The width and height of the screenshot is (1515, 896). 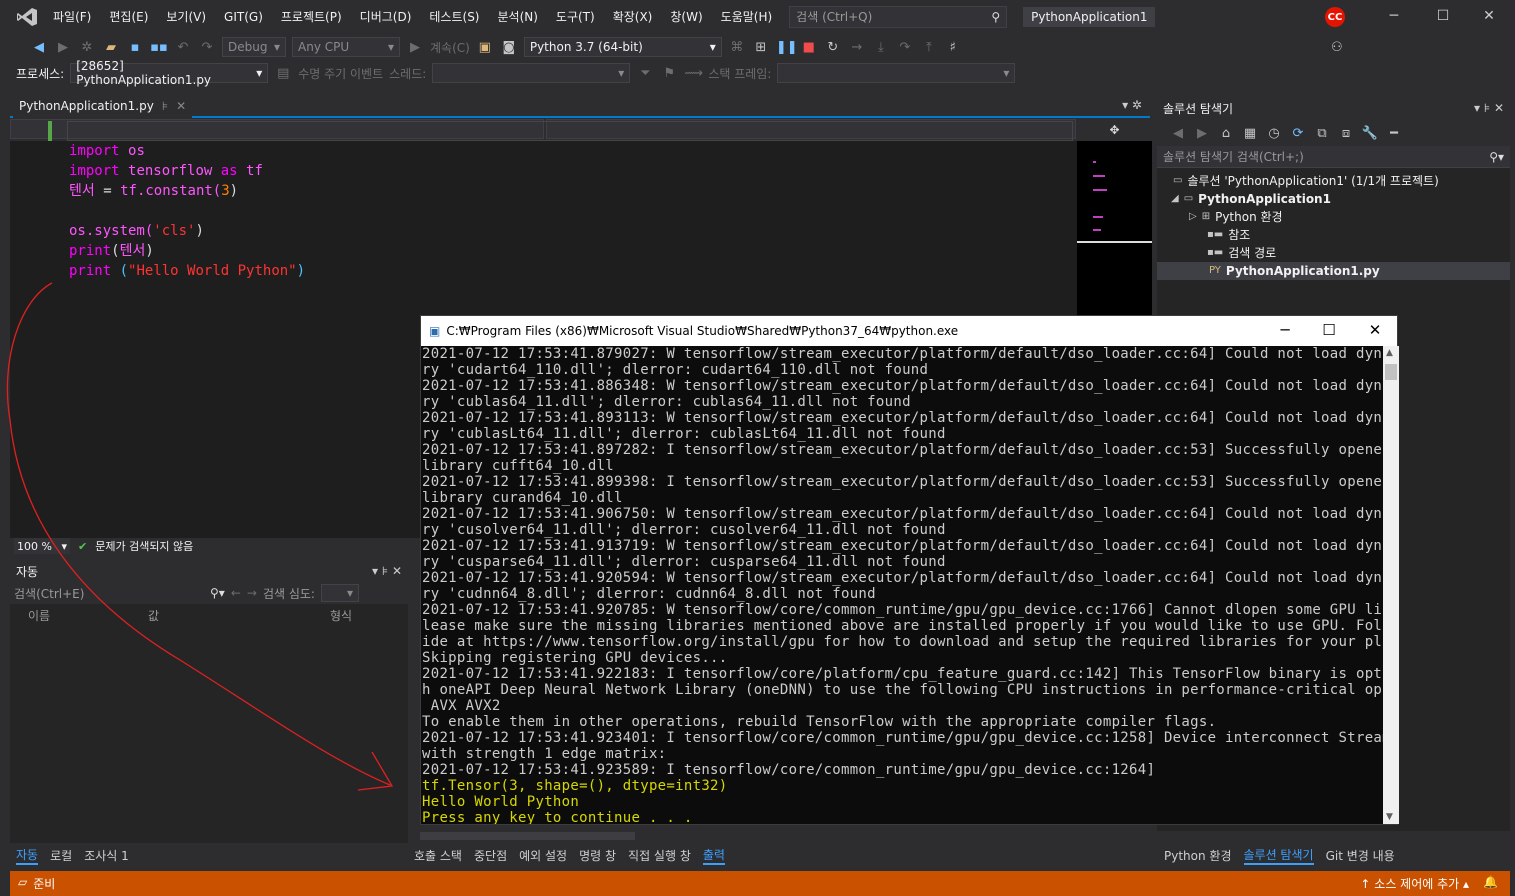 What do you see at coordinates (776, 836) in the screenshot?
I see `output-horizontal-scrollbar` at bounding box center [776, 836].